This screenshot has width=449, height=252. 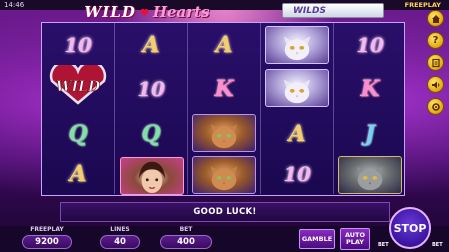 What do you see at coordinates (181, 12) in the screenshot?
I see `logo-word-hearts: Hearts` at bounding box center [181, 12].